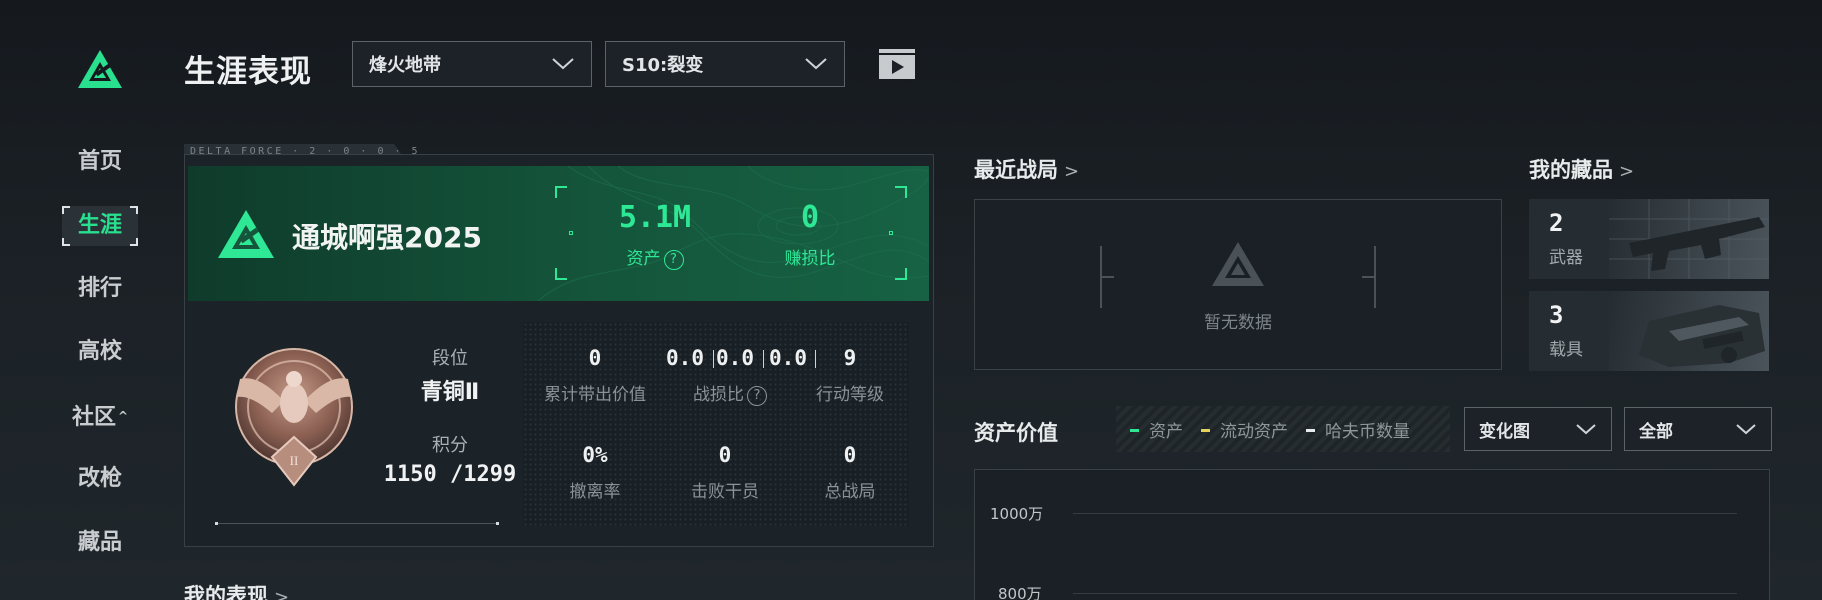 This screenshot has width=1822, height=600. What do you see at coordinates (1556, 223) in the screenshot?
I see `weapons-count: 2` at bounding box center [1556, 223].